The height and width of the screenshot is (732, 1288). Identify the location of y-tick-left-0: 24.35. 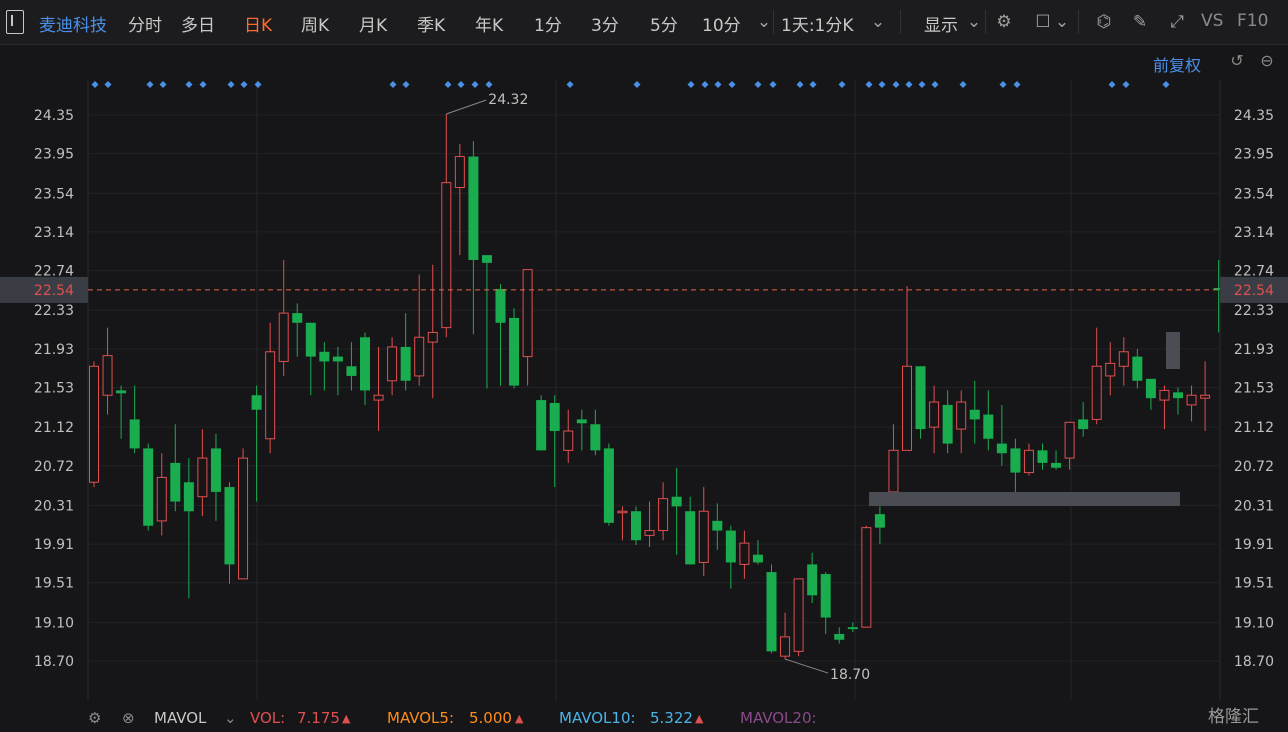
(54, 116).